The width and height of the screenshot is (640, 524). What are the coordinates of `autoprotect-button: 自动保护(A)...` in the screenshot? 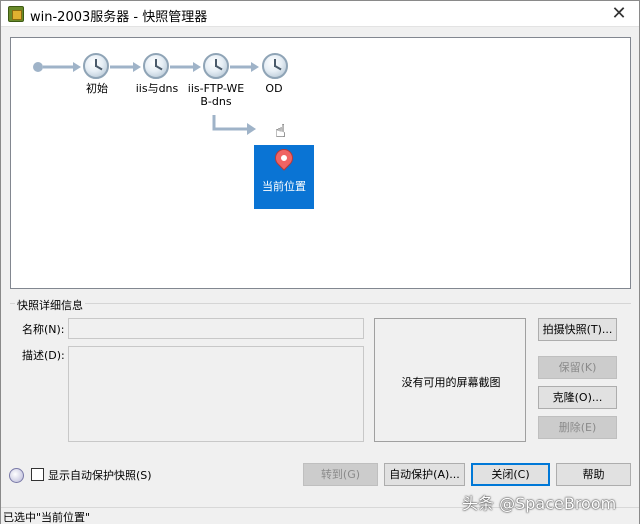 It's located at (424, 474).